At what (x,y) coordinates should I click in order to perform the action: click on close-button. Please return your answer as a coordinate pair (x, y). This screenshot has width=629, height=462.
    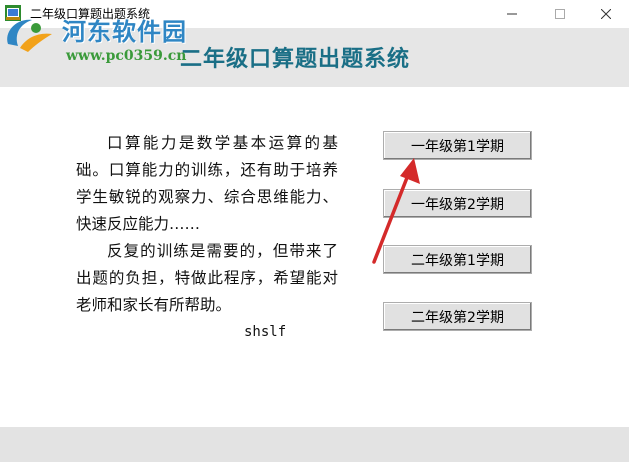
    Looking at the image, I should click on (606, 14).